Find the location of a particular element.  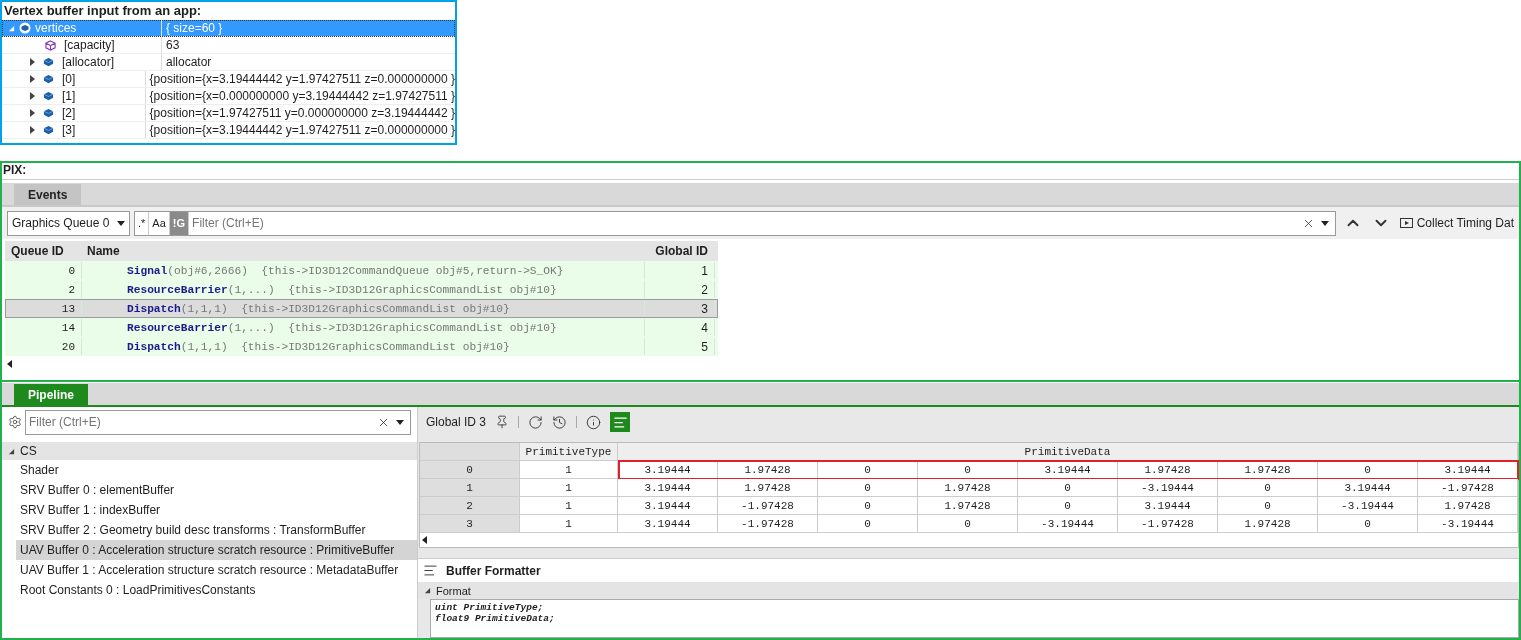

queue-dropdown: Graphics Queue 0 is located at coordinates (68, 223).